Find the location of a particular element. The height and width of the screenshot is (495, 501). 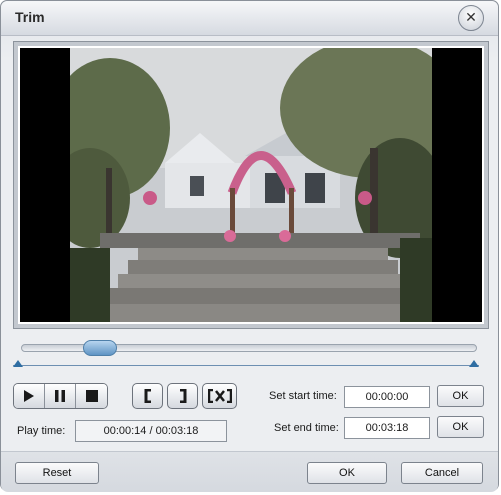

start-time-input: 00:00:00 is located at coordinates (387, 397).